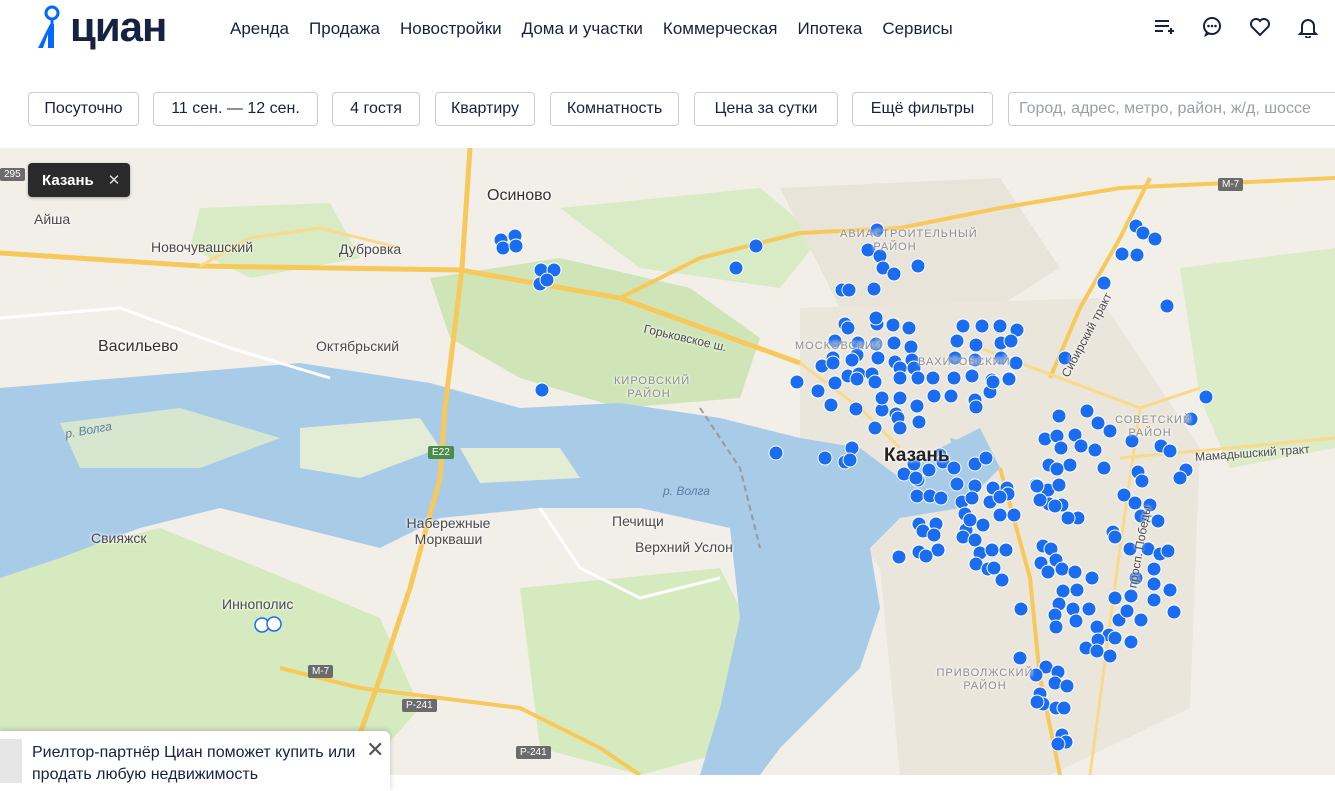 Image resolution: width=1335 pixels, height=791 pixels. Describe the element at coordinates (614, 109) in the screenshot. I see `rooms-filter: Комнатность` at that location.